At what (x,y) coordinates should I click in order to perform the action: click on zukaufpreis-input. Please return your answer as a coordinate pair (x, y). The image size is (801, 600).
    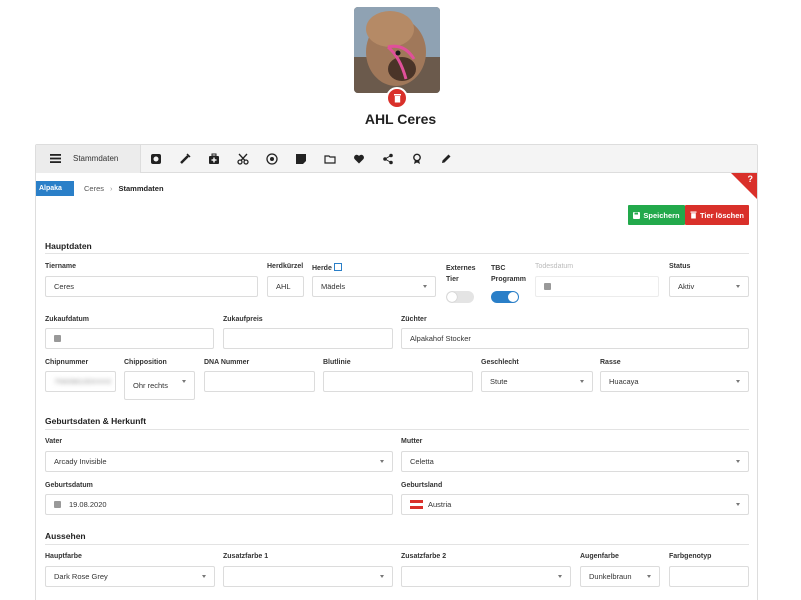
    Looking at the image, I should click on (308, 338).